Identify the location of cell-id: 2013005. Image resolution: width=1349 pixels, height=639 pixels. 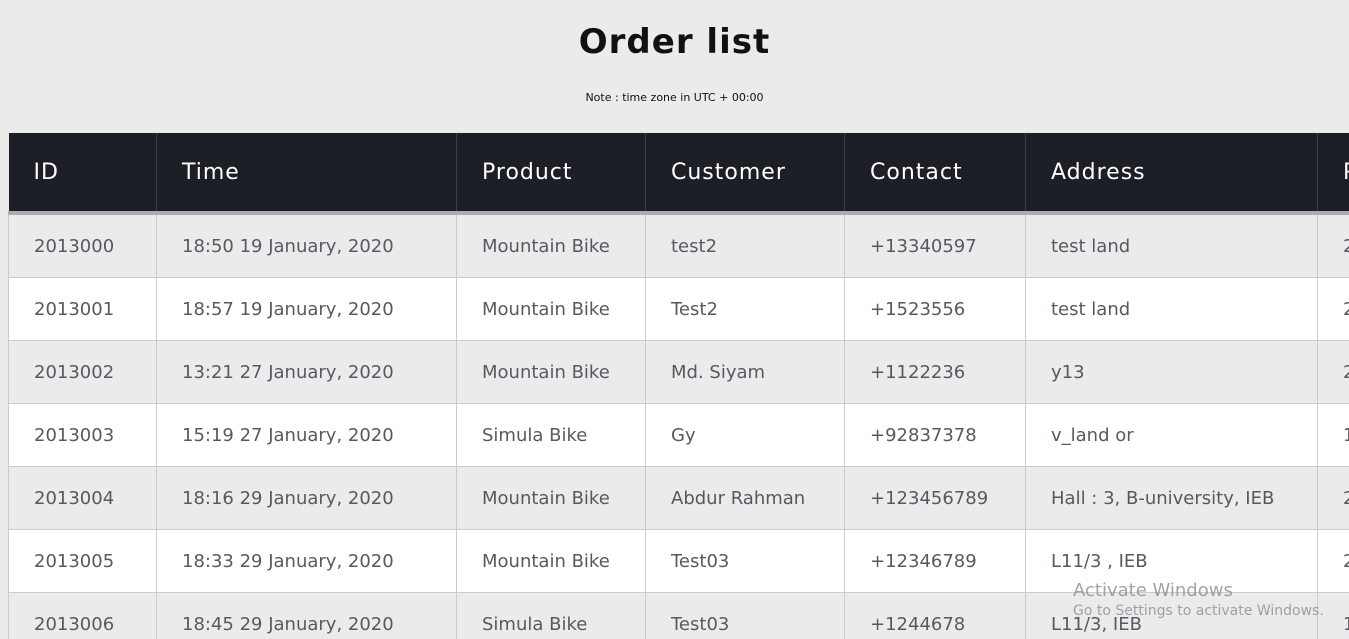
(82, 561).